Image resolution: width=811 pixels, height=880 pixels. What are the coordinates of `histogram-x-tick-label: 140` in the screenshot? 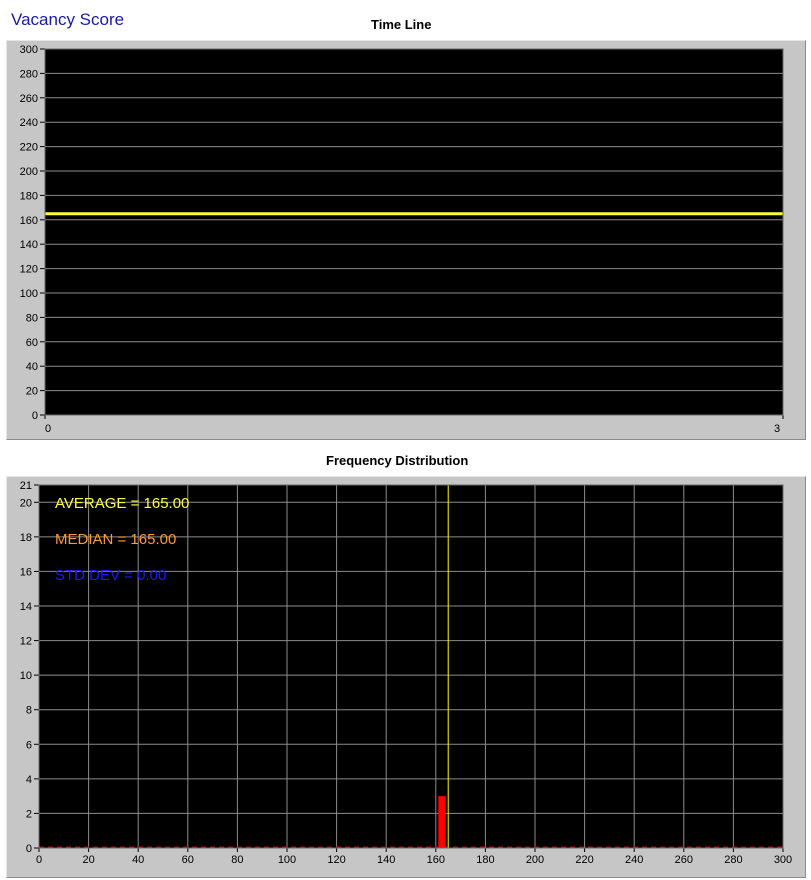 It's located at (386, 860).